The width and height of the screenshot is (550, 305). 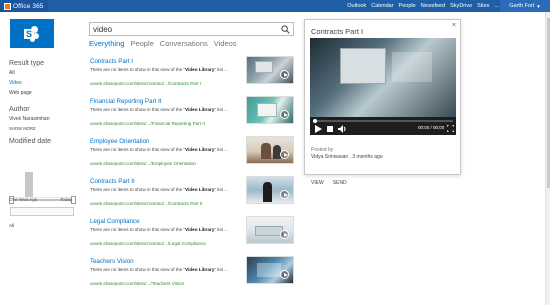 I want to click on refiner-item-all: All, so click(x=44, y=73).